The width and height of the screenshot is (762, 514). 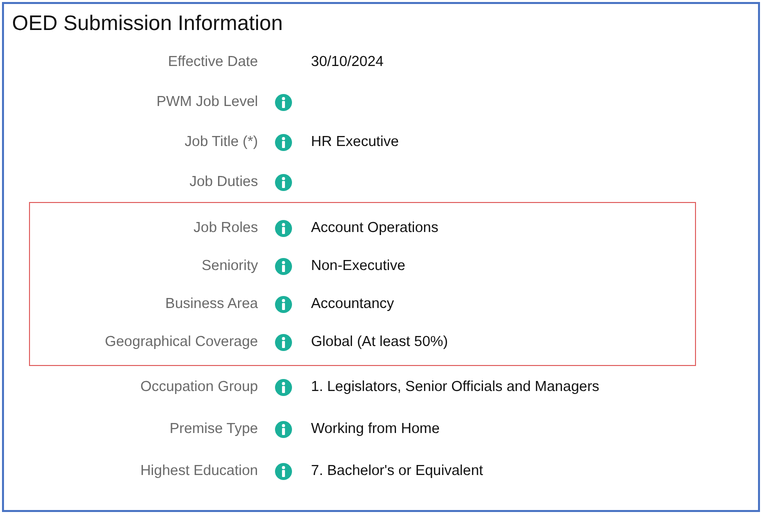 I want to click on field-value: 1. Legislators, Senior Officials and Managers, so click(x=455, y=387).